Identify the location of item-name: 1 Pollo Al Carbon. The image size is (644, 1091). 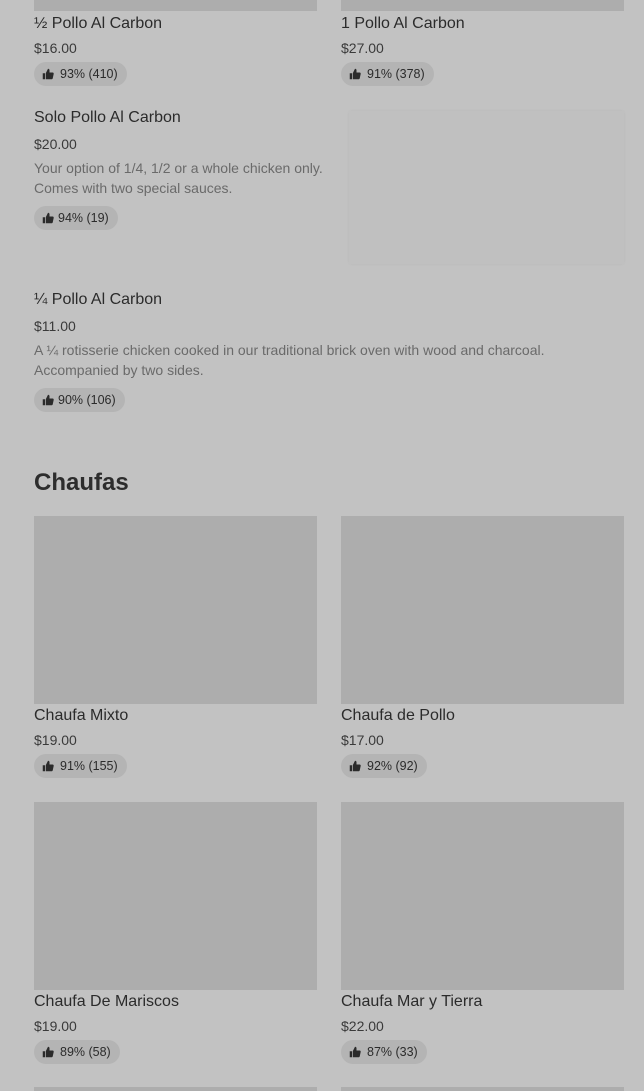
(403, 24).